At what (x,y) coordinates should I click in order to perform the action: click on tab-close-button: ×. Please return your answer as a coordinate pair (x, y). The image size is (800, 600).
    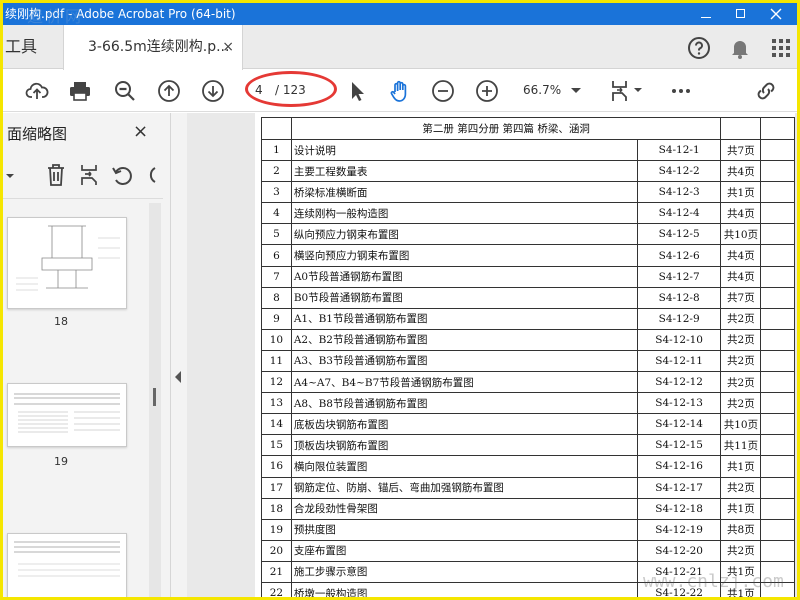
    Looking at the image, I should click on (228, 47).